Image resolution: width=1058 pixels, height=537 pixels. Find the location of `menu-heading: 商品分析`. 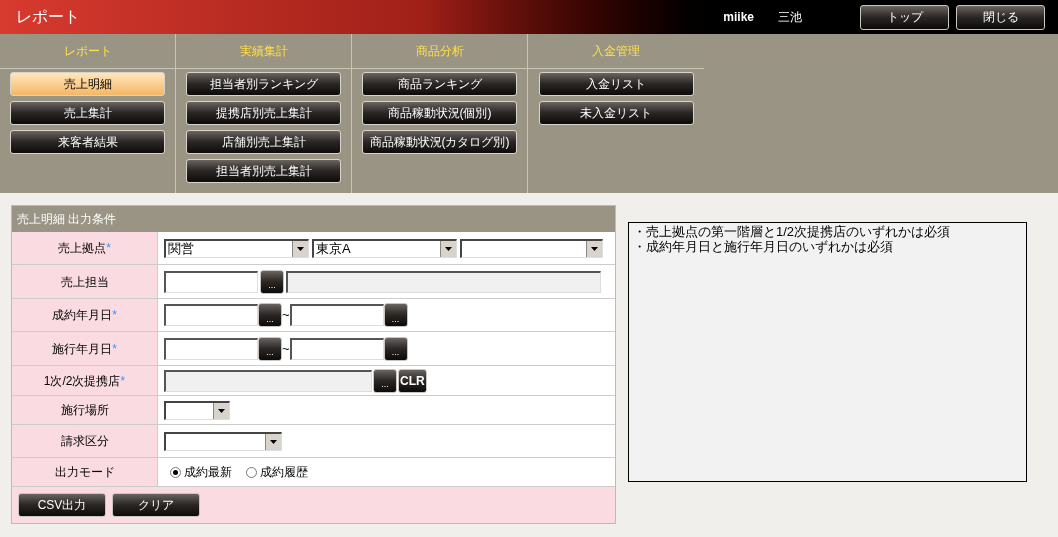

menu-heading: 商品分析 is located at coordinates (439, 51).